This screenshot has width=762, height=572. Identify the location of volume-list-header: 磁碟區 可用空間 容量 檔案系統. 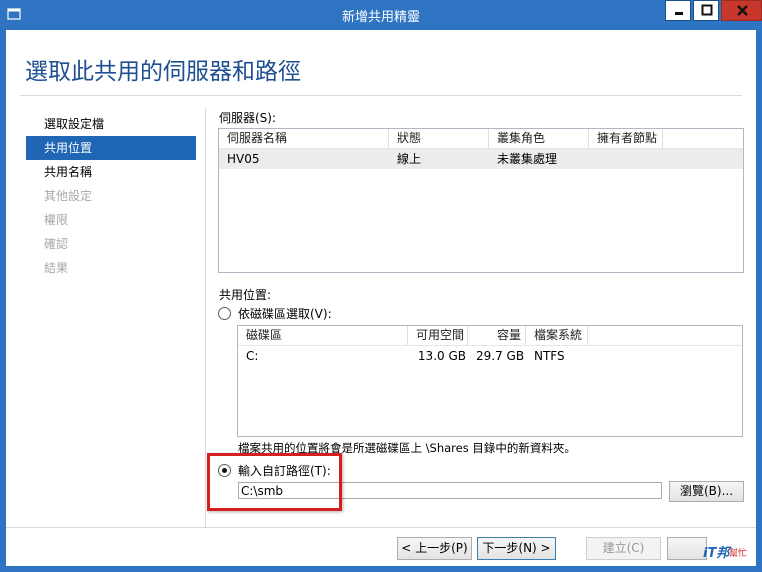
(490, 336).